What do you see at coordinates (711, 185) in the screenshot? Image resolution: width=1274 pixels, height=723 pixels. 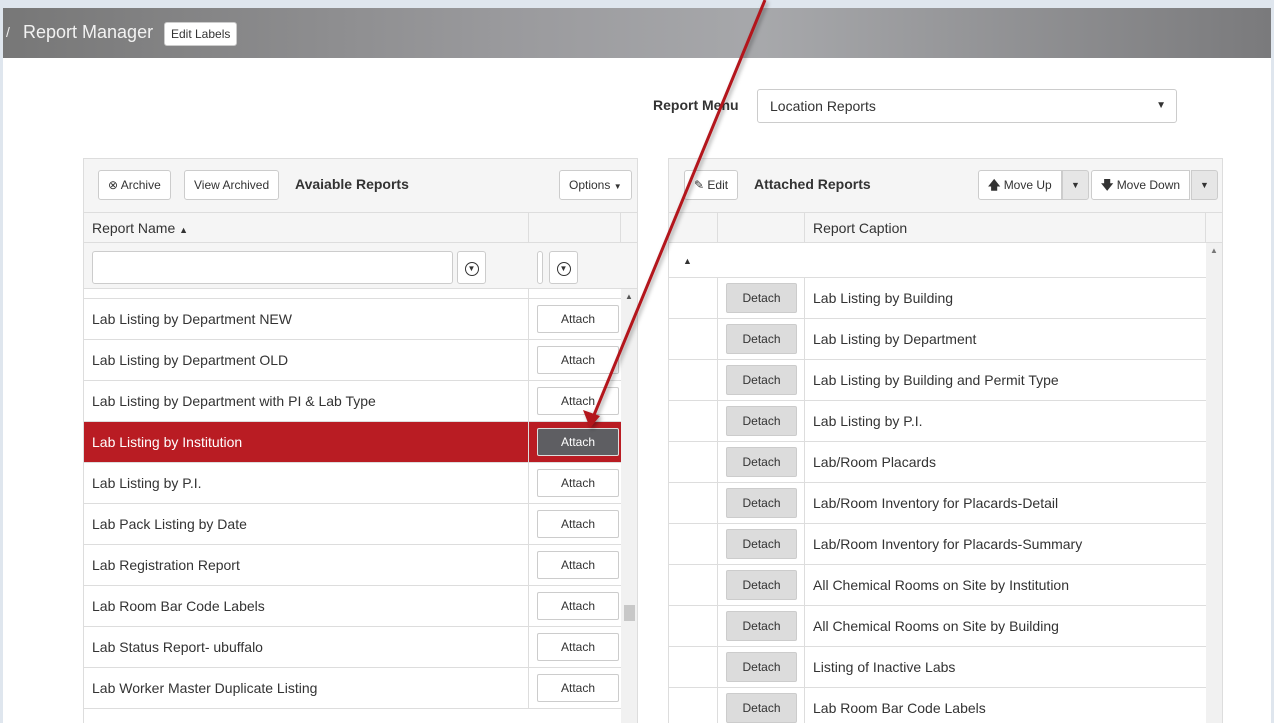 I see `edit-button: ✎ Edit` at bounding box center [711, 185].